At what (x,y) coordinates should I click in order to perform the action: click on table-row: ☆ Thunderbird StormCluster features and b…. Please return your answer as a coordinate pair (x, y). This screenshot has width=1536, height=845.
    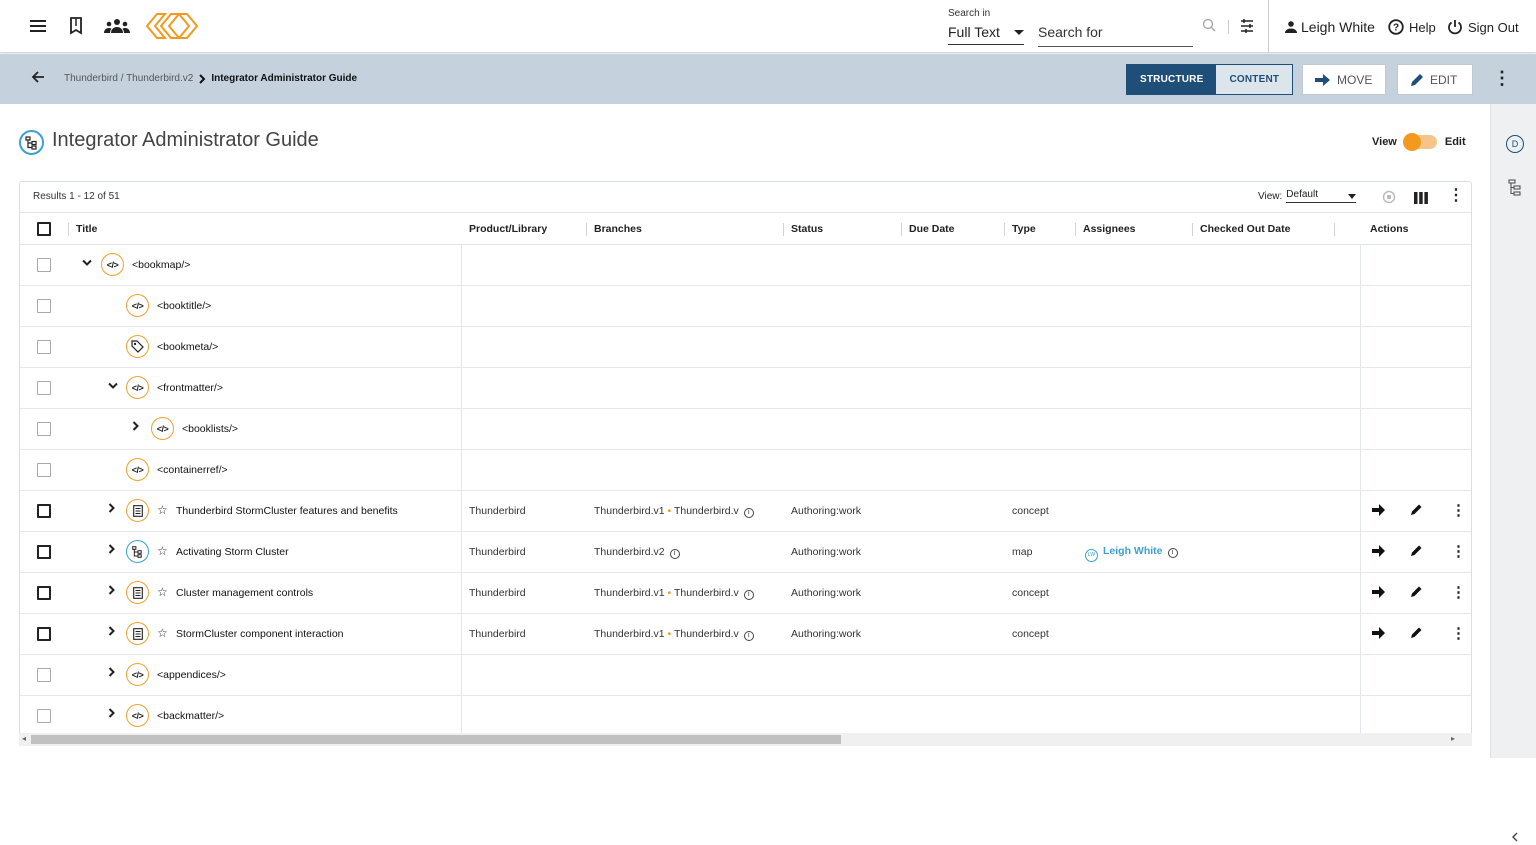
    Looking at the image, I should click on (745, 511).